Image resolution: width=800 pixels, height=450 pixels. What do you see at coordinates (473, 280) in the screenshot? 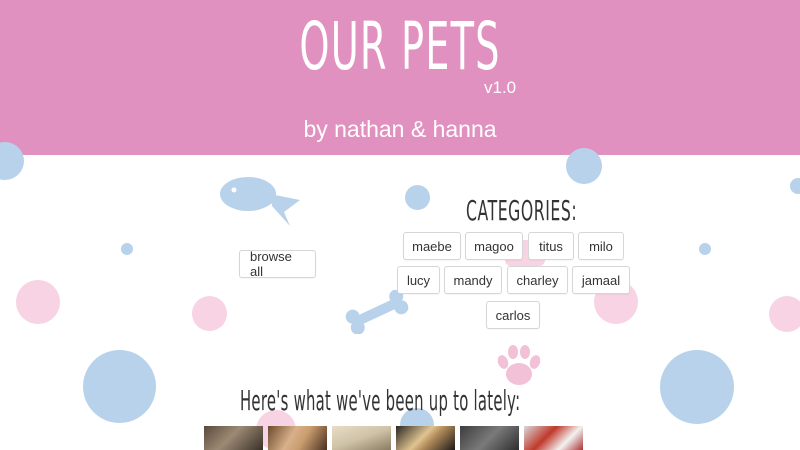
I see `category-button-mandy: mandy` at bounding box center [473, 280].